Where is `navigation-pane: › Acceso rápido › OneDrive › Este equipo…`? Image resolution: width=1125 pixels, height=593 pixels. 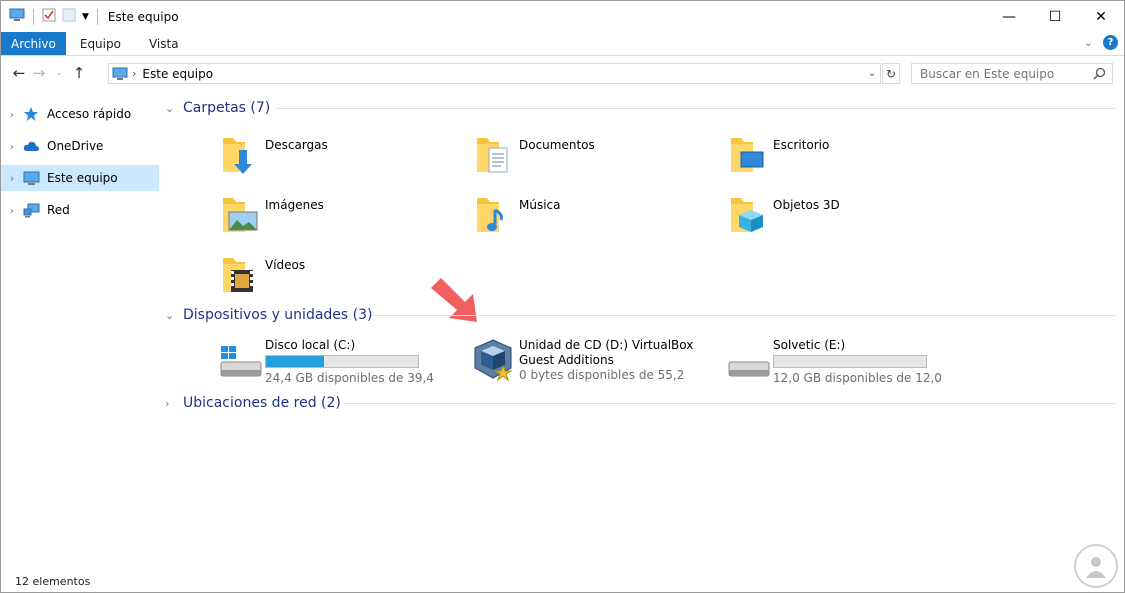 navigation-pane: › Acceso rápido › OneDrive › Este equipo… is located at coordinates (80, 165).